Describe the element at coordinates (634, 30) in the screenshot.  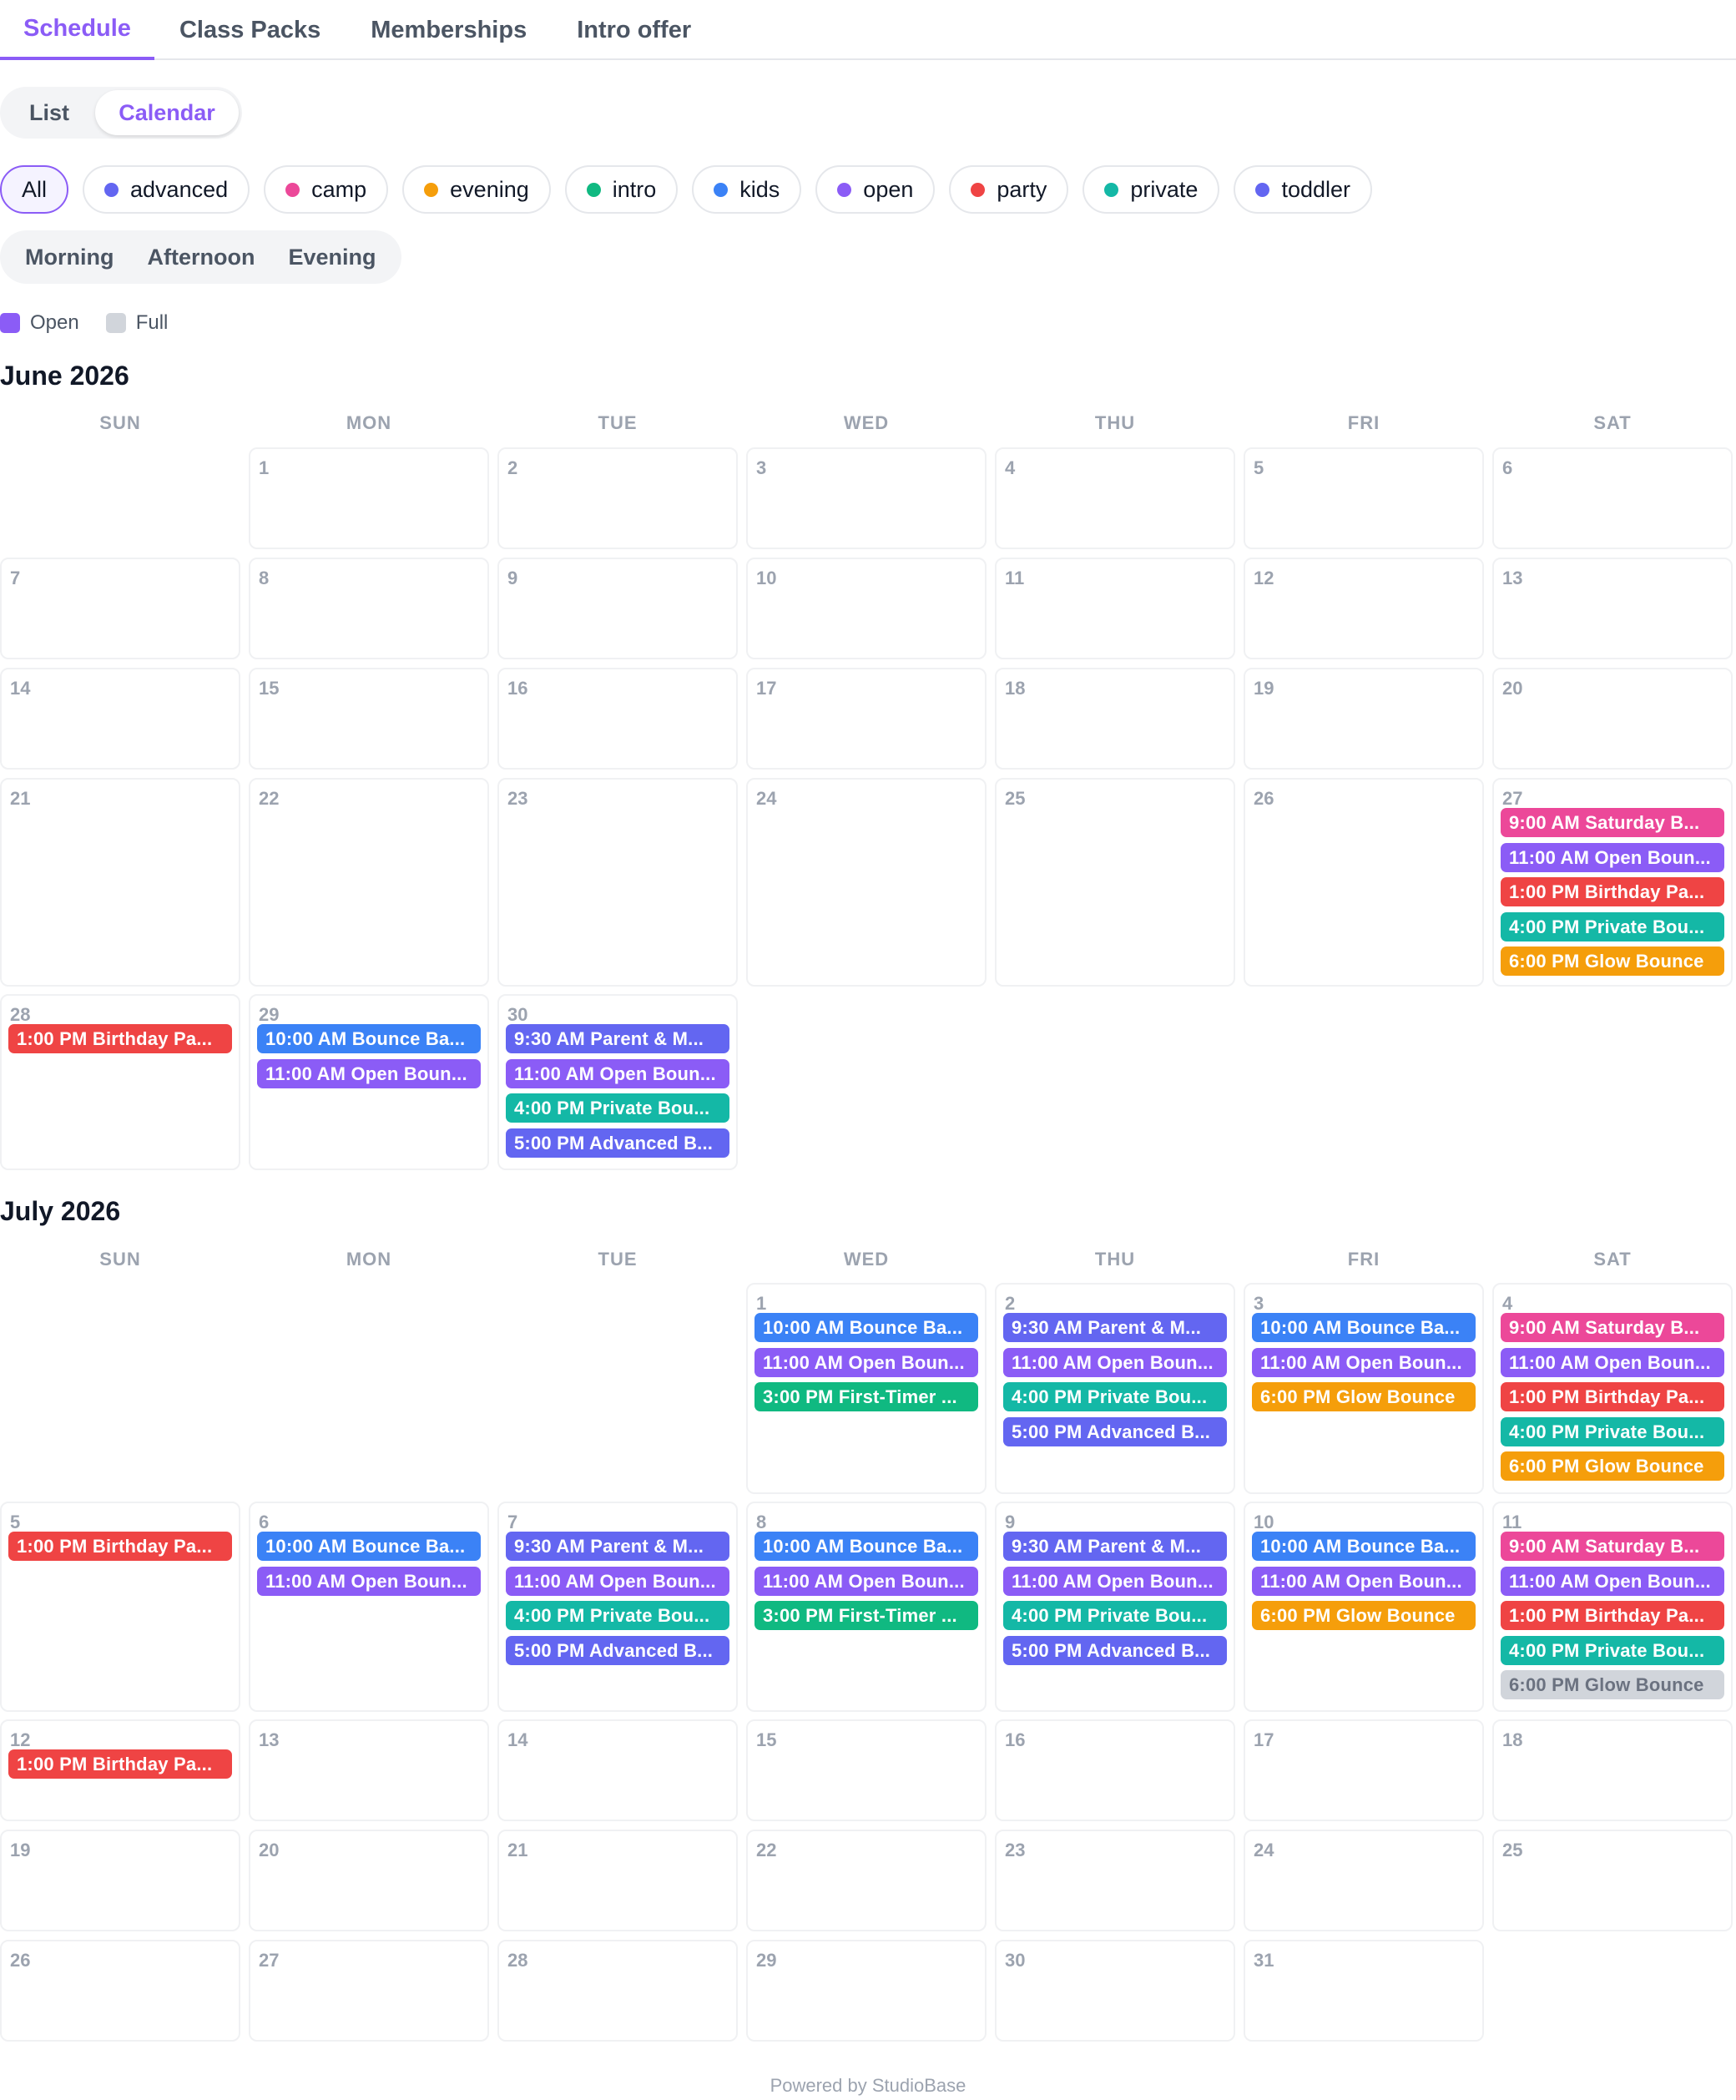
I see `tab-intro-offer: Intro offer` at that location.